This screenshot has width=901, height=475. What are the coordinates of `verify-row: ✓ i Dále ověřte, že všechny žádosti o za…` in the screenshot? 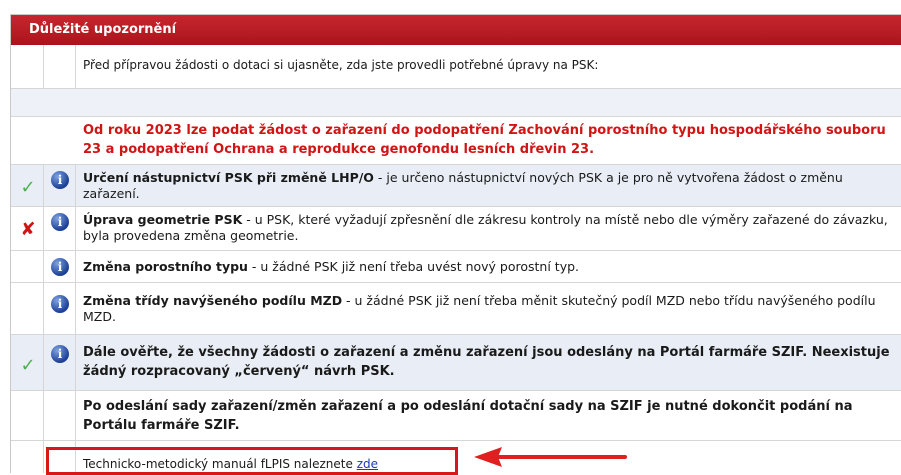 It's located at (456, 363).